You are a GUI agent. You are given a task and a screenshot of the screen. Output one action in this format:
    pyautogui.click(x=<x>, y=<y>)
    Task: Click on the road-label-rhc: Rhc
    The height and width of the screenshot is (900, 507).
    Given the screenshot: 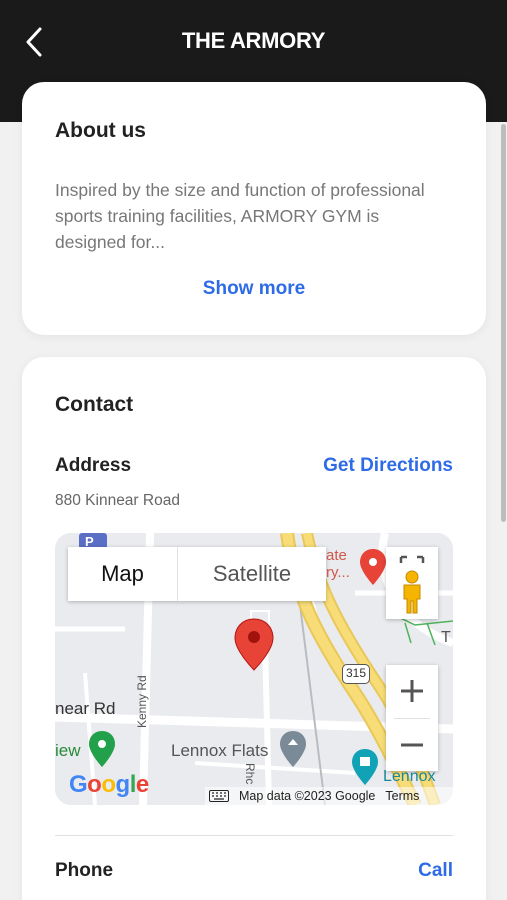 What is the action you would take?
    pyautogui.click(x=250, y=774)
    